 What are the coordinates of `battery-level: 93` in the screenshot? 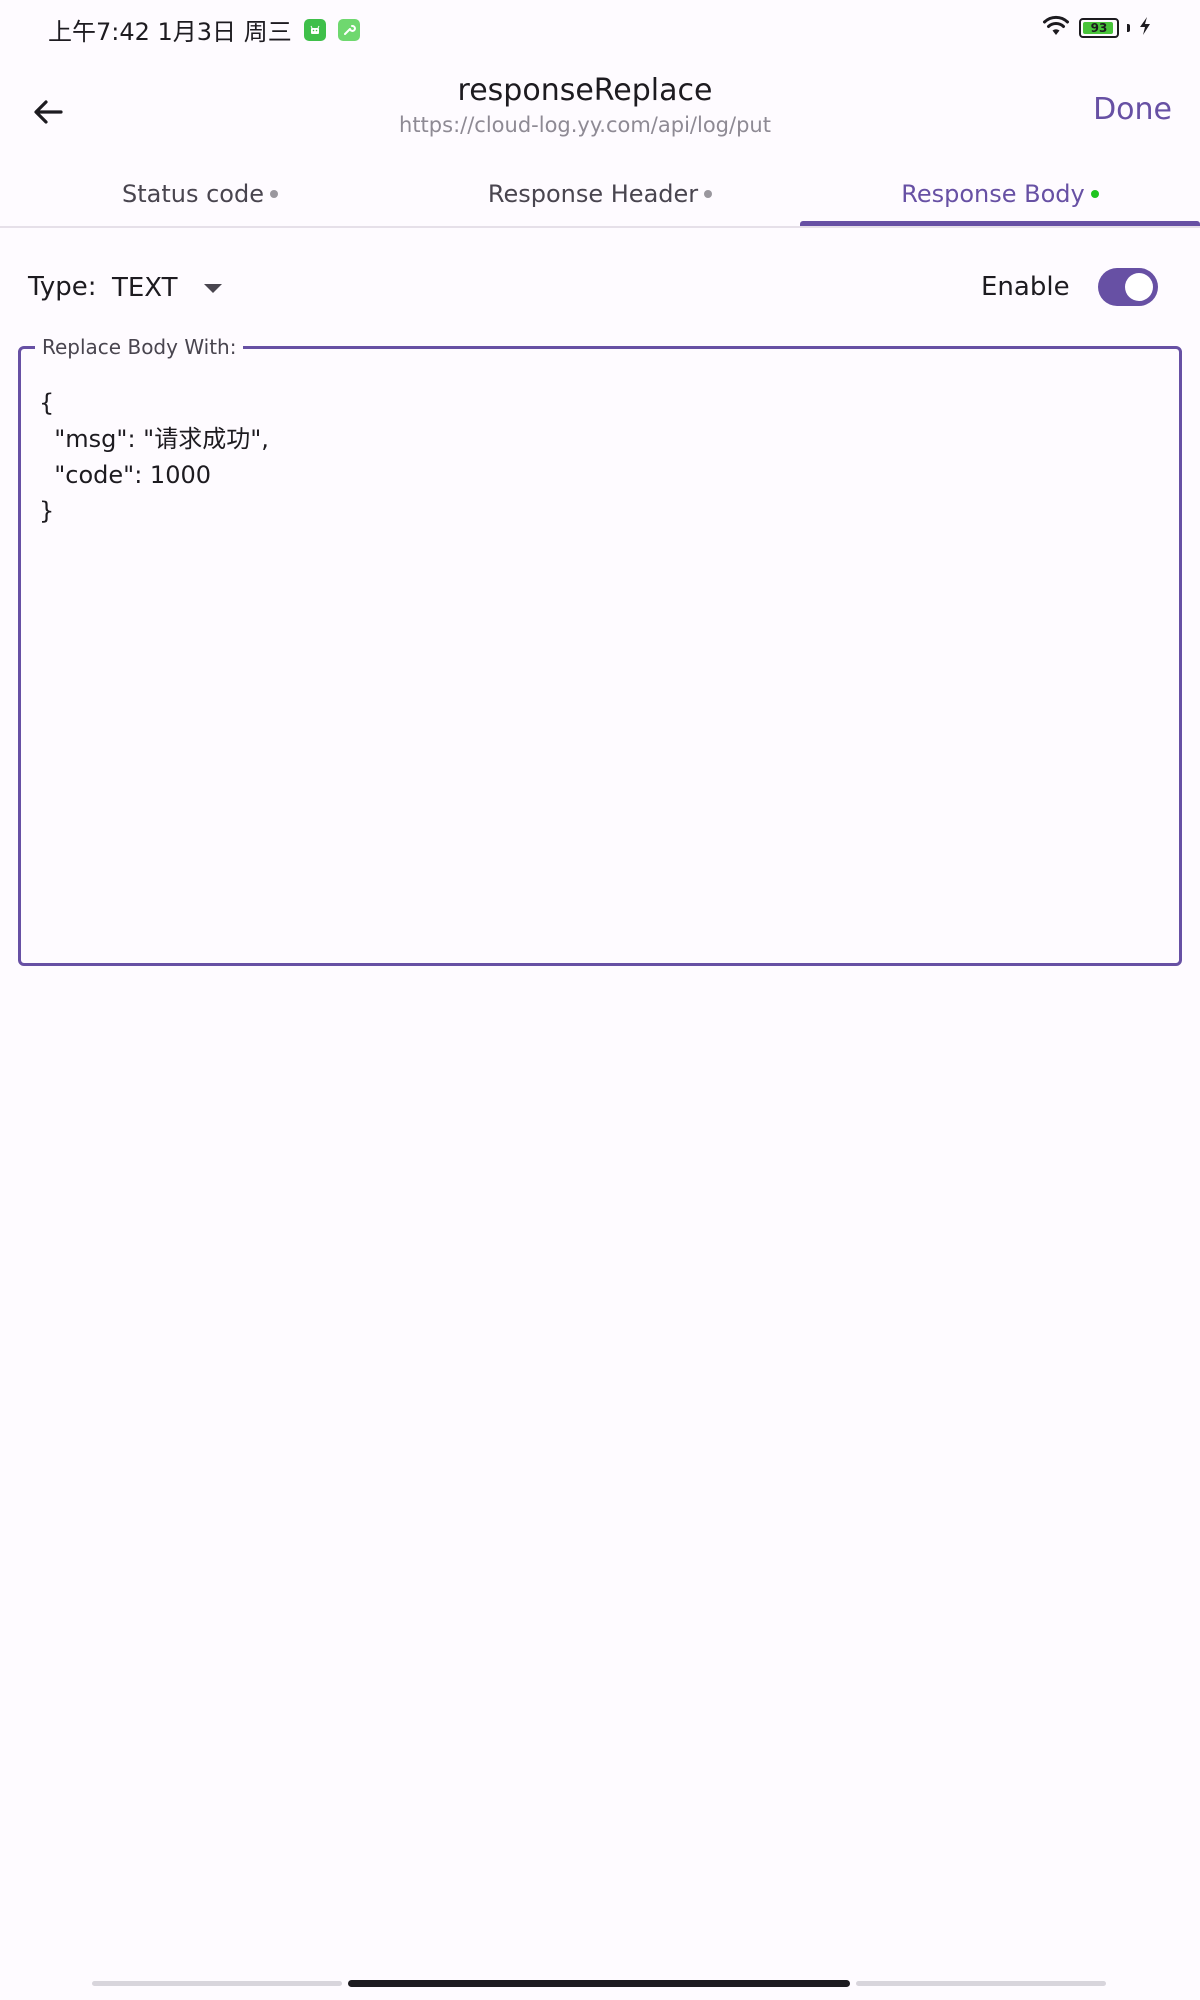 It's located at (1099, 28).